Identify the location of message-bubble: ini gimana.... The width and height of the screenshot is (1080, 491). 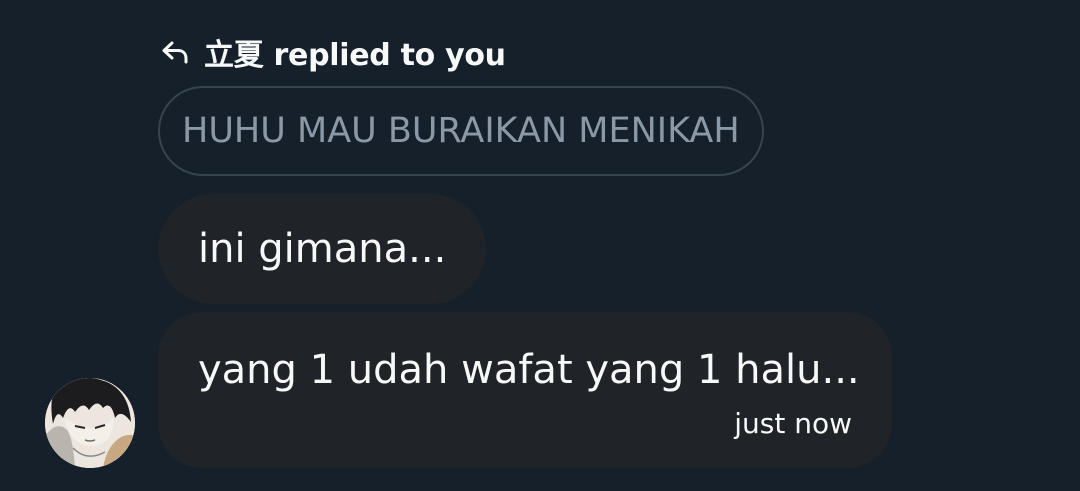
(322, 249).